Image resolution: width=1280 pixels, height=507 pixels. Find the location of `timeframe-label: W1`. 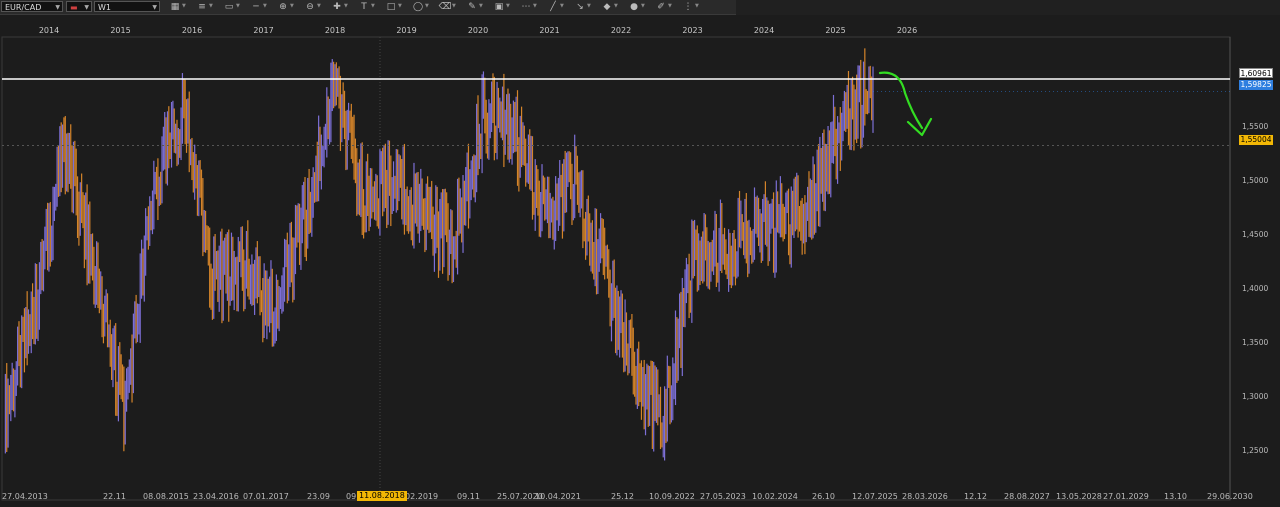

timeframe-label: W1 is located at coordinates (104, 7).